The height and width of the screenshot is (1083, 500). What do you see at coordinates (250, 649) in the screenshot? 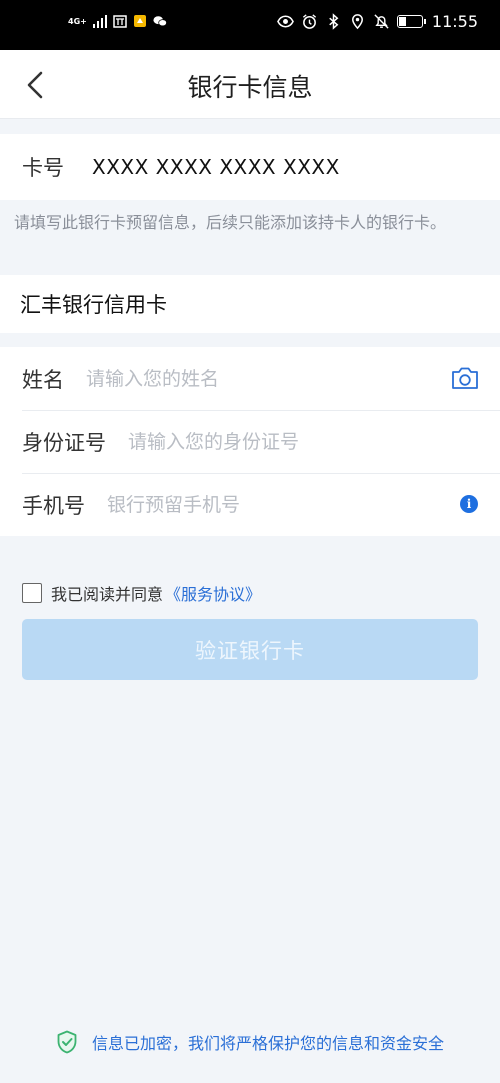
I see `verify-card-button: 验证银行卡` at bounding box center [250, 649].